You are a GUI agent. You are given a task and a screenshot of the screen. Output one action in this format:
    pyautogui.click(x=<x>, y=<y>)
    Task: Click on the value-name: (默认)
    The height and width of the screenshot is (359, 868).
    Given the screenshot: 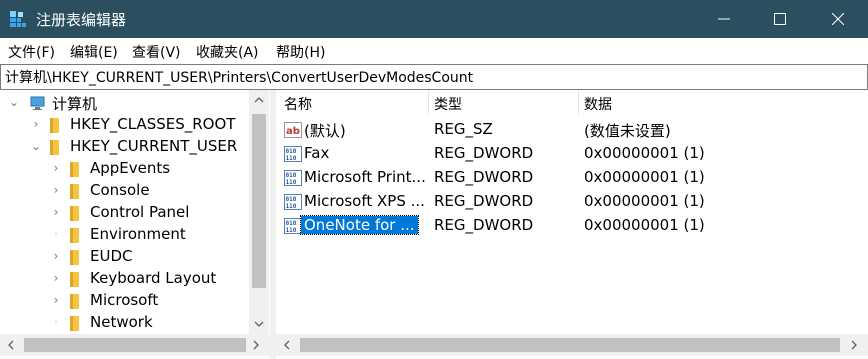 What is the action you would take?
    pyautogui.click(x=325, y=131)
    